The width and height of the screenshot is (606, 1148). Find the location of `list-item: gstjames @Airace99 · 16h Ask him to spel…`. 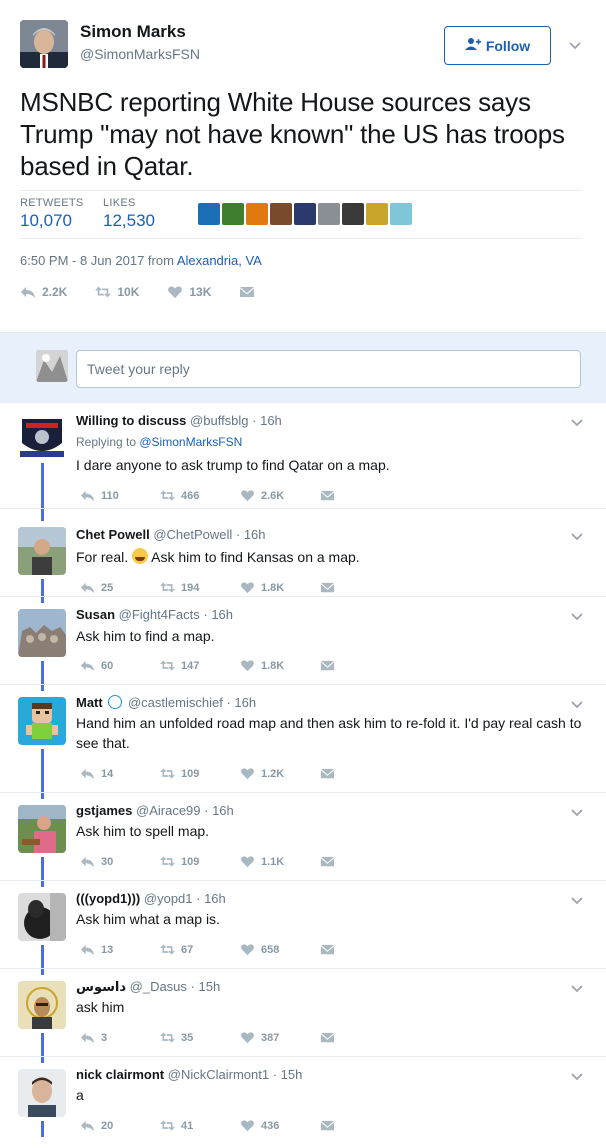

list-item: gstjames @Airace99 · 16h Ask him to spel… is located at coordinates (303, 837).